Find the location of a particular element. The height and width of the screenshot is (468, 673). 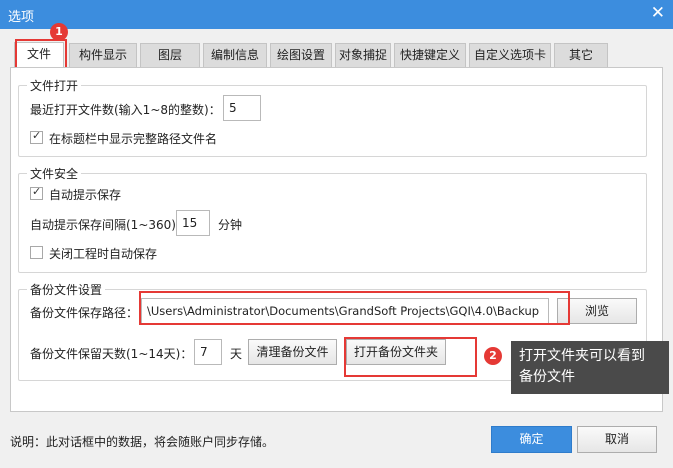

tab-component-display: 构件显示 is located at coordinates (103, 55).